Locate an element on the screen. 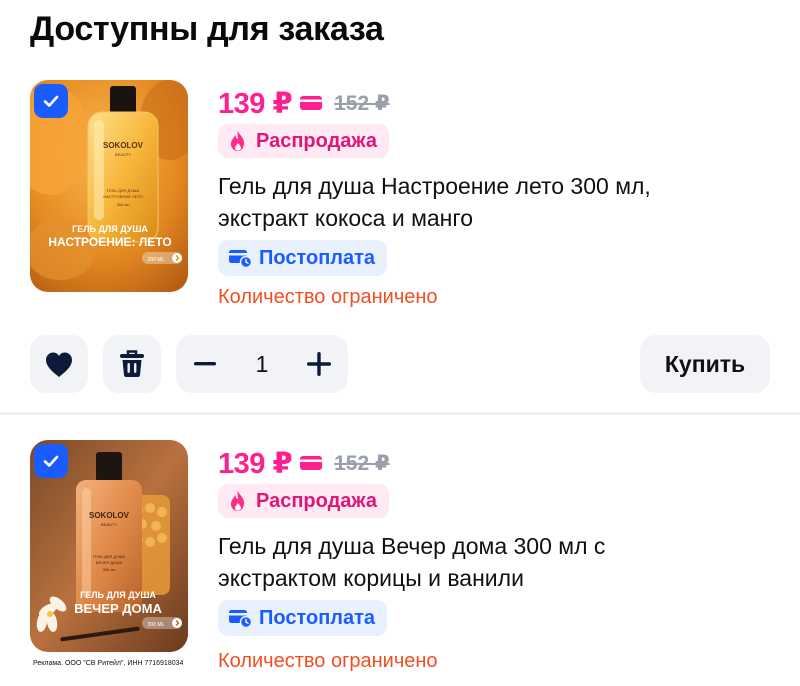  image-caption-line2: НАСТРОЕНИЕ: ЛЕТО is located at coordinates (109, 242).